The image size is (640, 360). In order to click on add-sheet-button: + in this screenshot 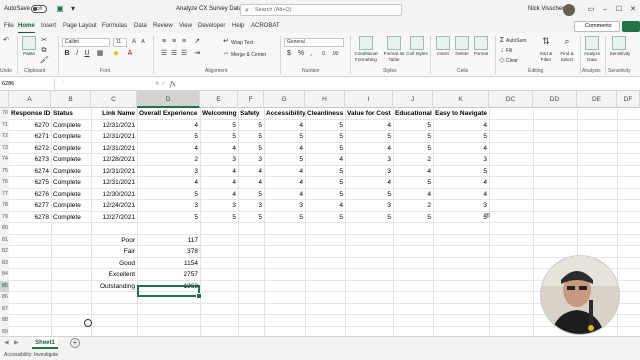, I will do `click(75, 343)`.